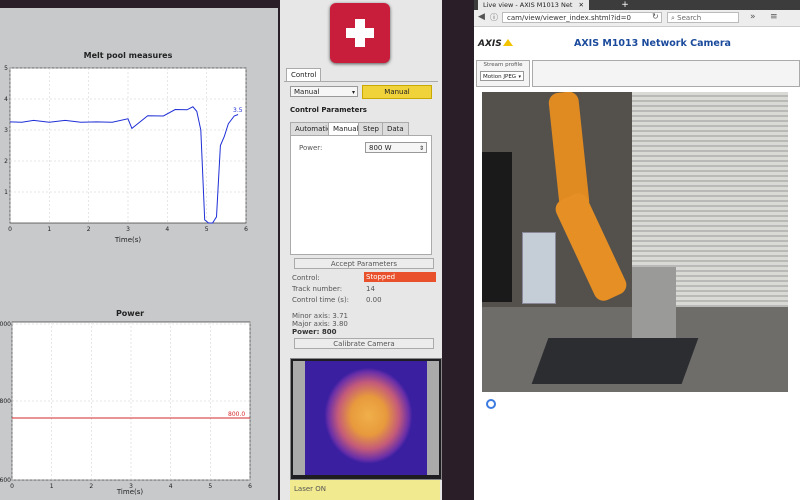 This screenshot has width=800, height=500. Describe the element at coordinates (370, 289) in the screenshot. I see `track-number-value: 14` at that location.